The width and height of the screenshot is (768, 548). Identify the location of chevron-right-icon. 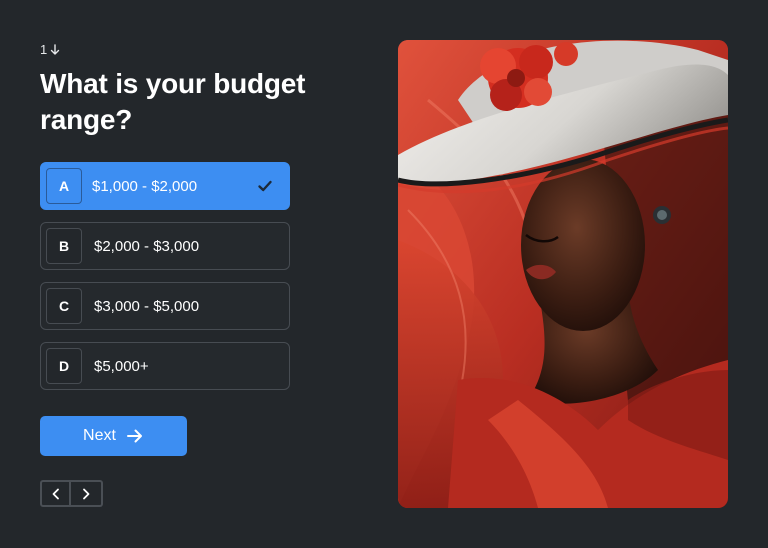
(86, 493).